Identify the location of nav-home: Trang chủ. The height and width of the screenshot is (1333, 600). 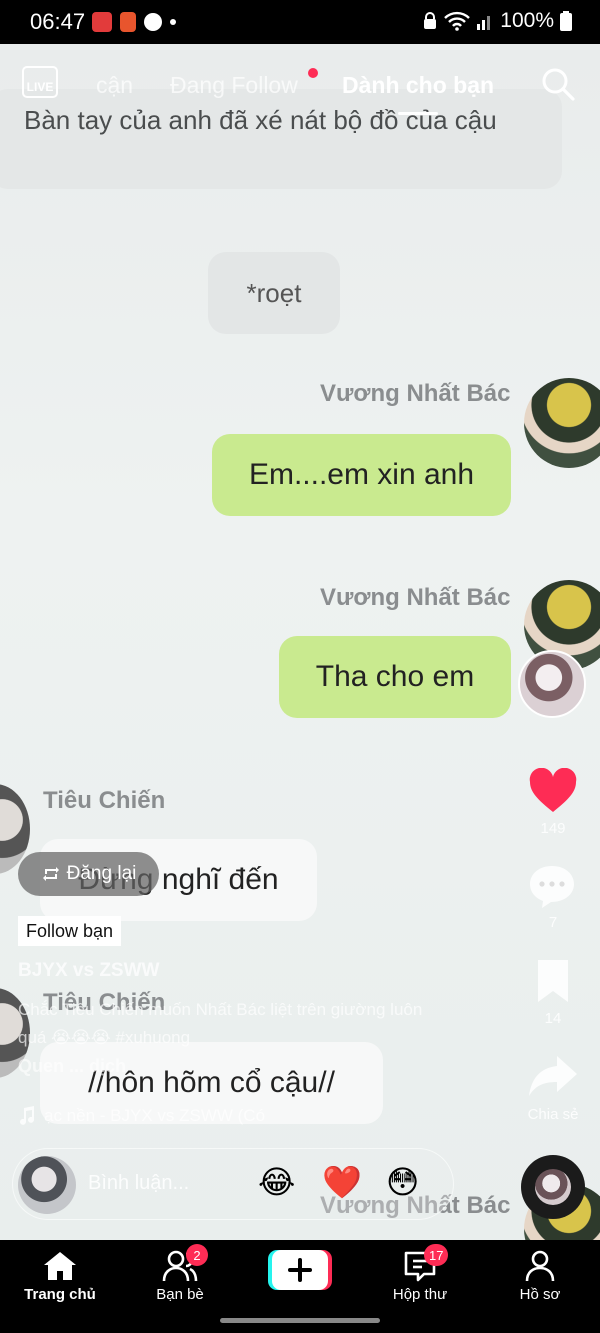
(60, 1276).